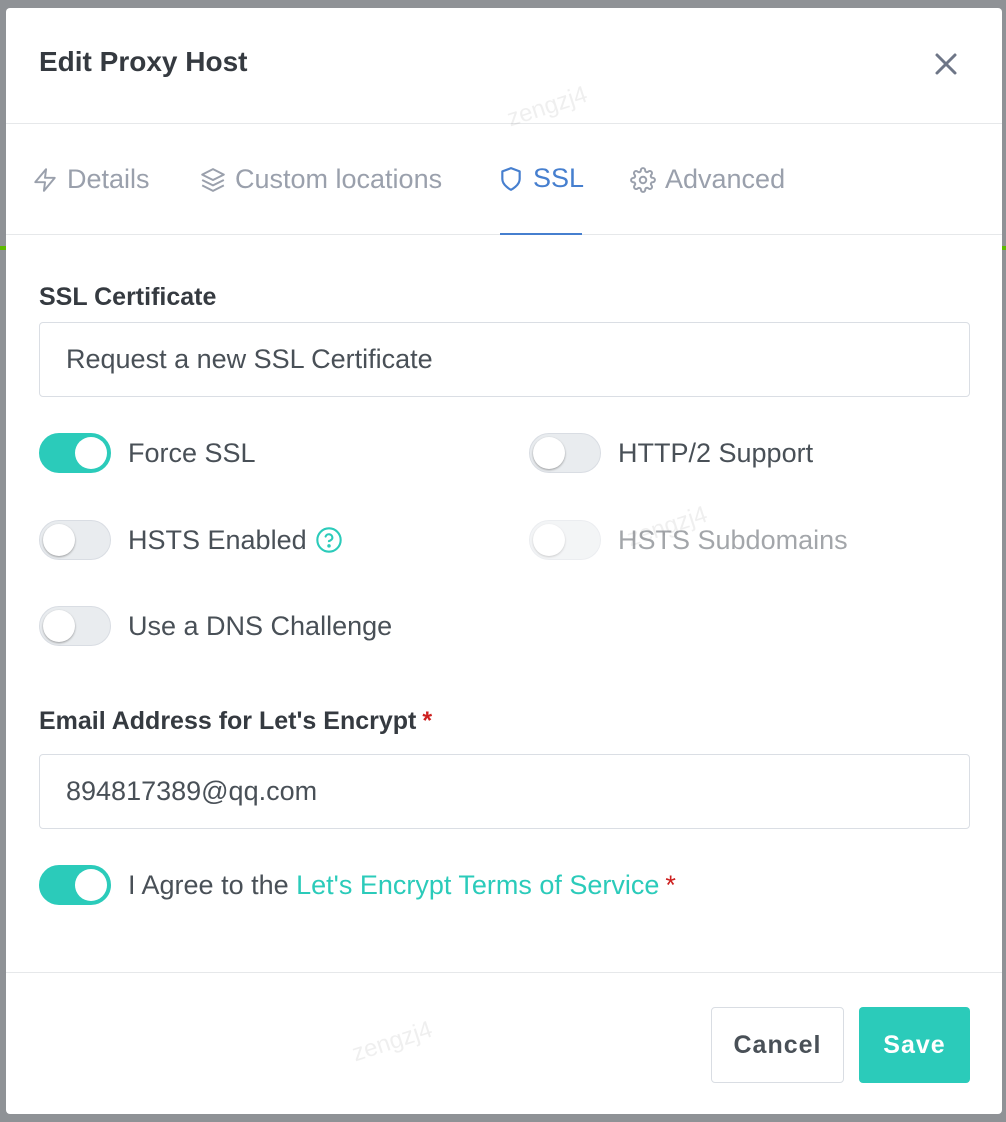 This screenshot has height=1122, width=1006. What do you see at coordinates (339, 179) in the screenshot?
I see `tab-custom-locations-label: Custom locations` at bounding box center [339, 179].